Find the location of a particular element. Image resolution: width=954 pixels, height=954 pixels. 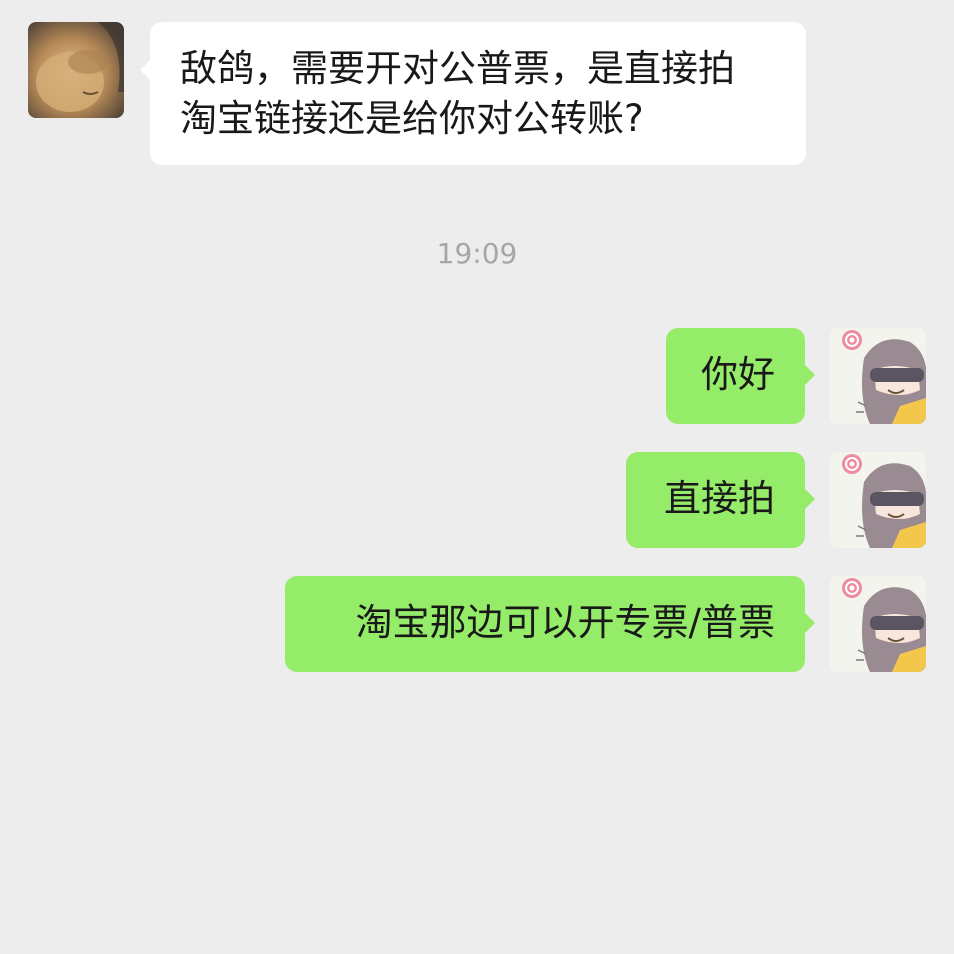

outgoing-message-bubble: 淘宝那边可以开专票/普票 is located at coordinates (550, 624).